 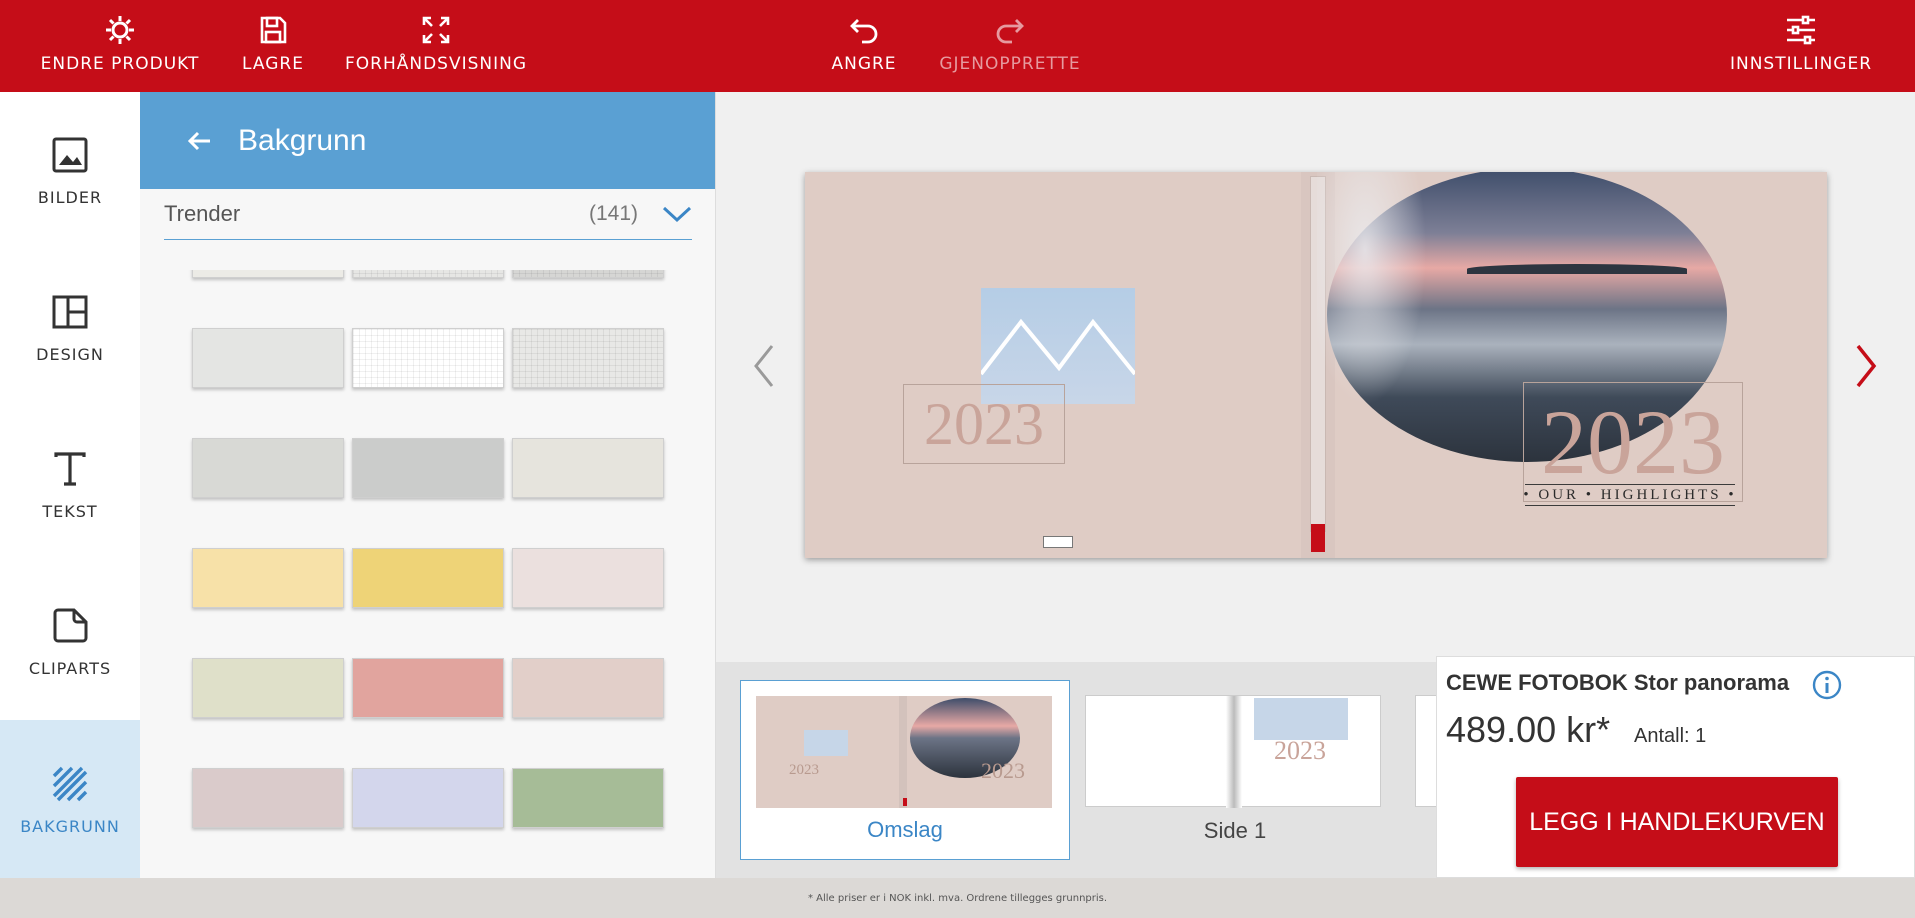 What do you see at coordinates (905, 770) in the screenshot?
I see `thumbnail-cover: 2023 2023 Omslag` at bounding box center [905, 770].